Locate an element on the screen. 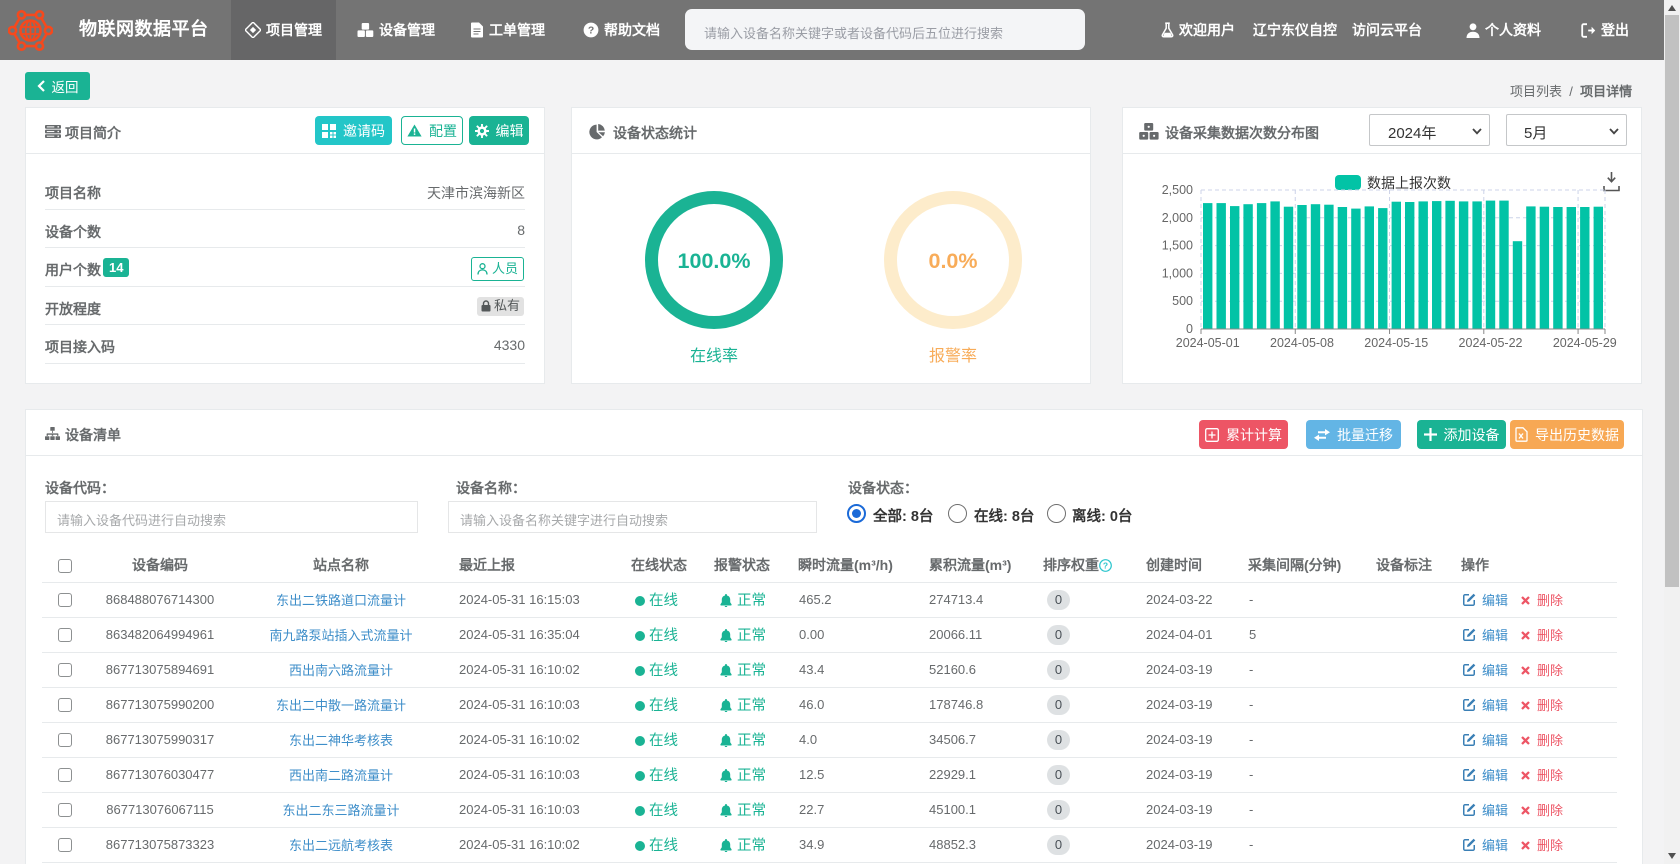 Image resolution: width=1680 pixels, height=864 pixels. svg-text: 2024-05-01 is located at coordinates (1208, 343).